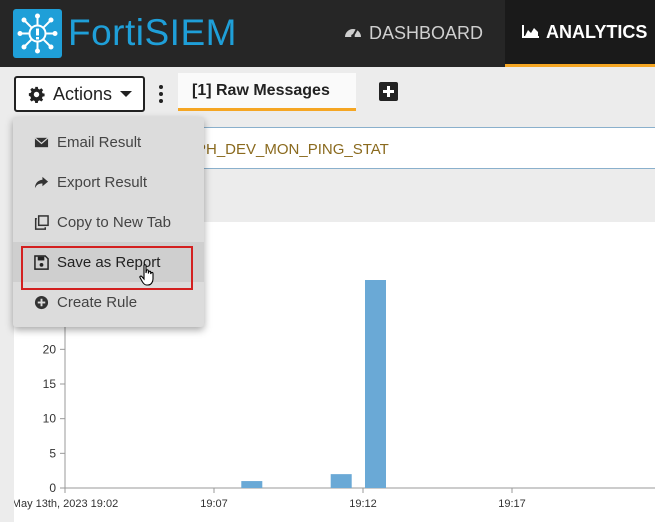 Image resolution: width=655 pixels, height=522 pixels. I want to click on menu-item-label: Export Result, so click(102, 182).